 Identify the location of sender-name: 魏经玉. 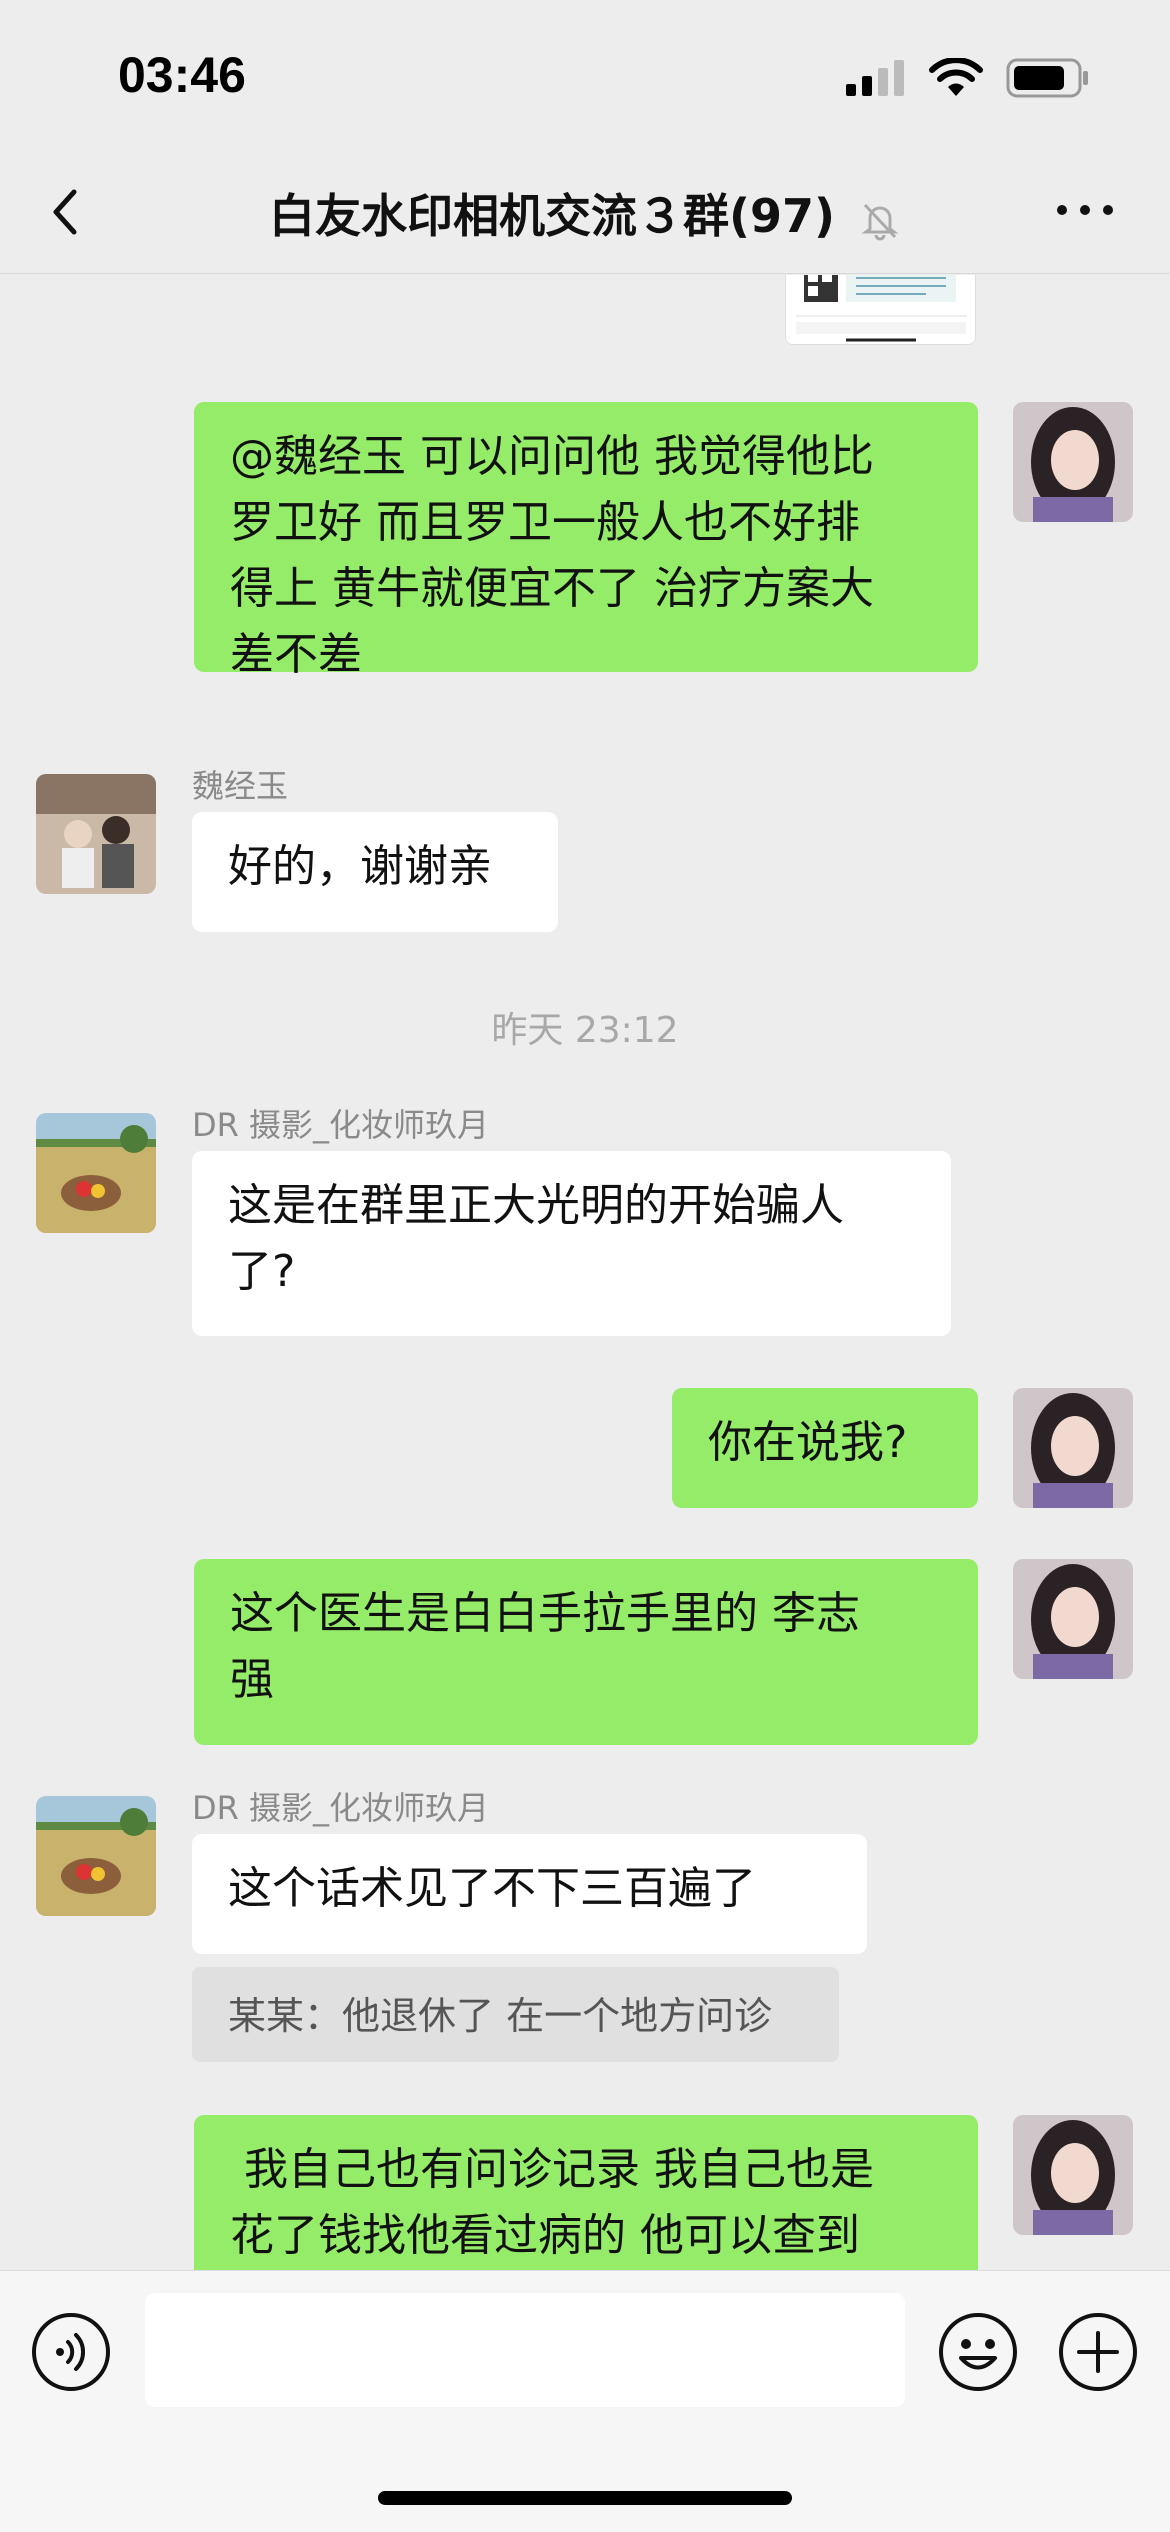
(240, 786).